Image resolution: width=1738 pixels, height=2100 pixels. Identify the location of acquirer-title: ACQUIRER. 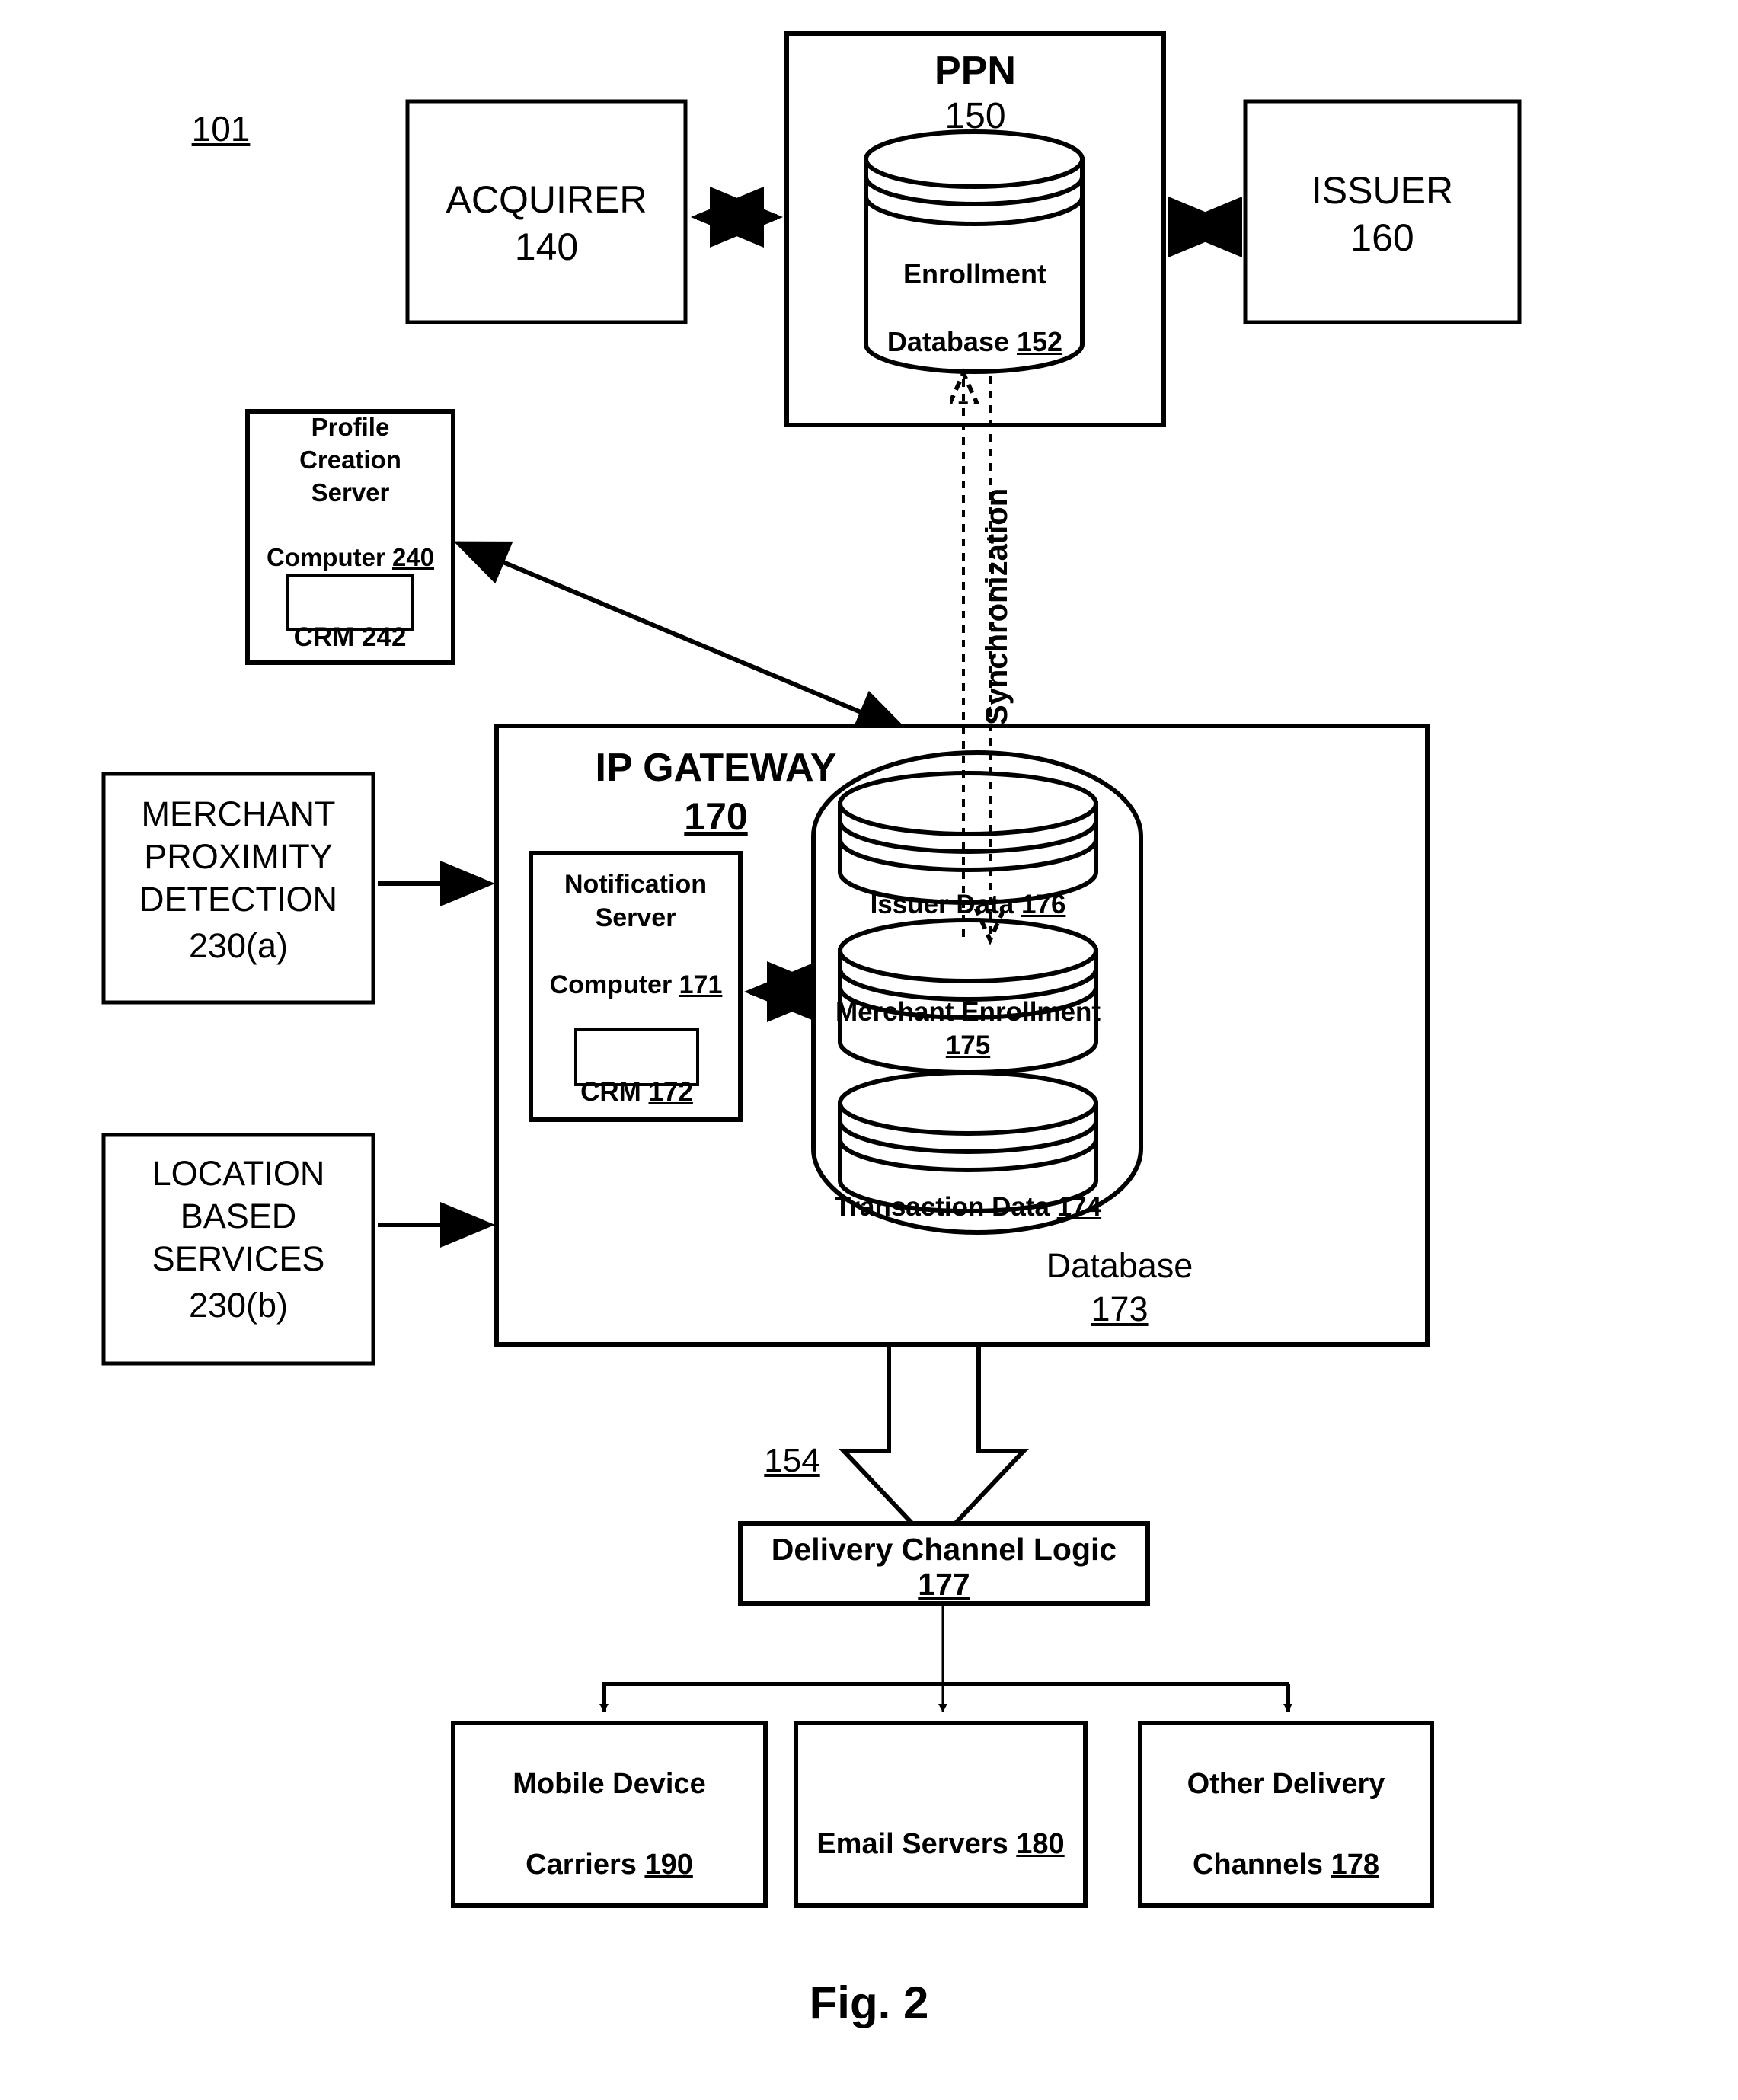
(546, 199).